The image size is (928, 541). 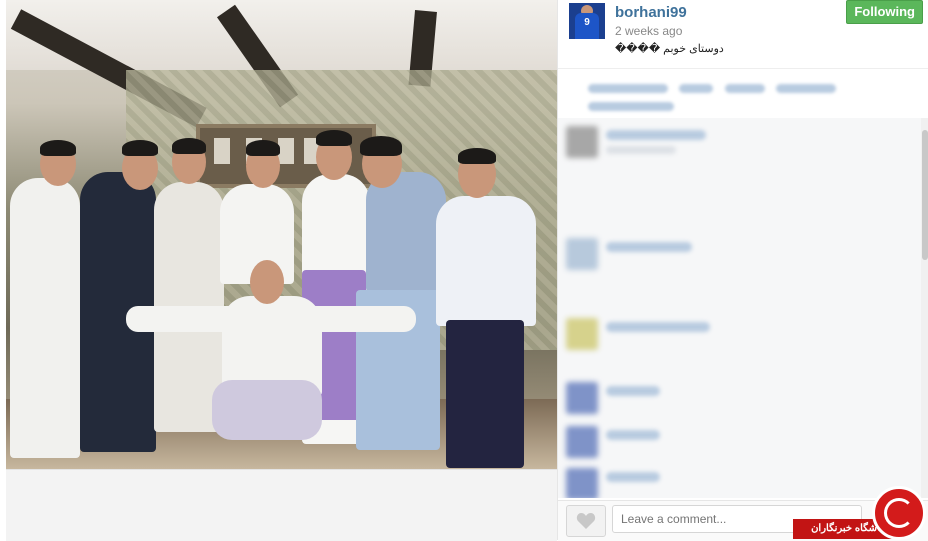 I want to click on heart-icon, so click(x=586, y=521).